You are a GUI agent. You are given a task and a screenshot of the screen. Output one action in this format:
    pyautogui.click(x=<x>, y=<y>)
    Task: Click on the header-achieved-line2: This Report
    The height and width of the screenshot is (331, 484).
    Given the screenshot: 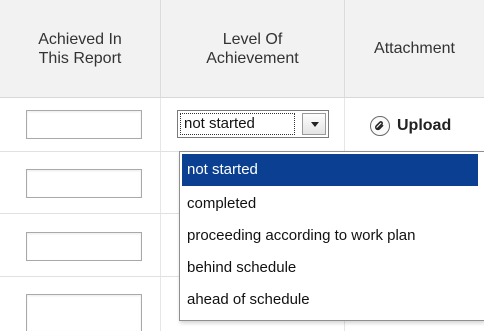 What is the action you would take?
    pyautogui.click(x=80, y=58)
    